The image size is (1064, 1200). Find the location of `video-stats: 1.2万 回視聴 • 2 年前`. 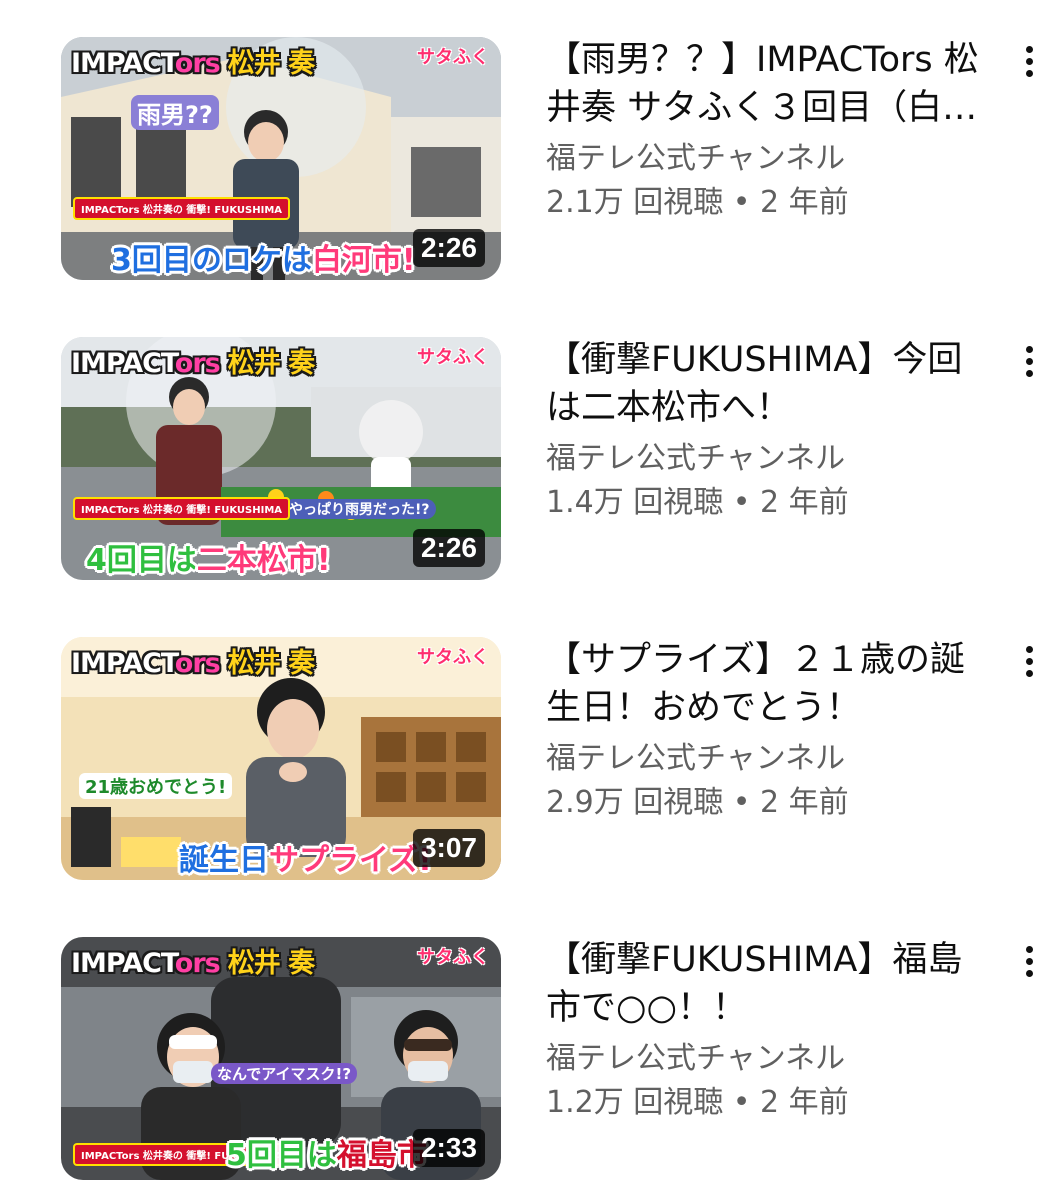

video-stats: 1.2万 回視聴 • 2 年前 is located at coordinates (697, 1102).